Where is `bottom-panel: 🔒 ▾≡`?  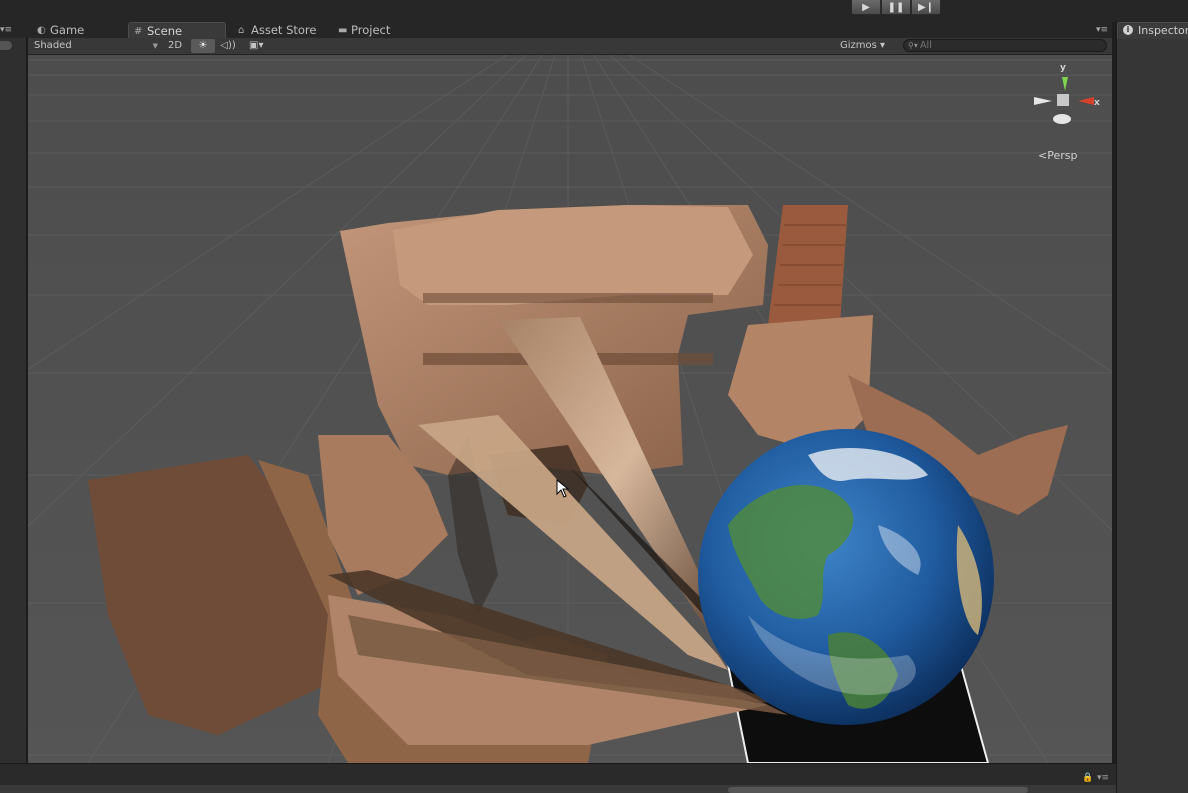 bottom-panel: 🔒 ▾≡ is located at coordinates (558, 778).